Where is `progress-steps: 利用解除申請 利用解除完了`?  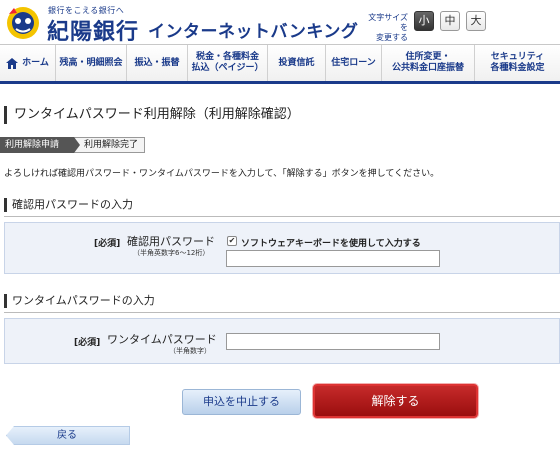 progress-steps: 利用解除申請 利用解除完了 is located at coordinates (73, 145).